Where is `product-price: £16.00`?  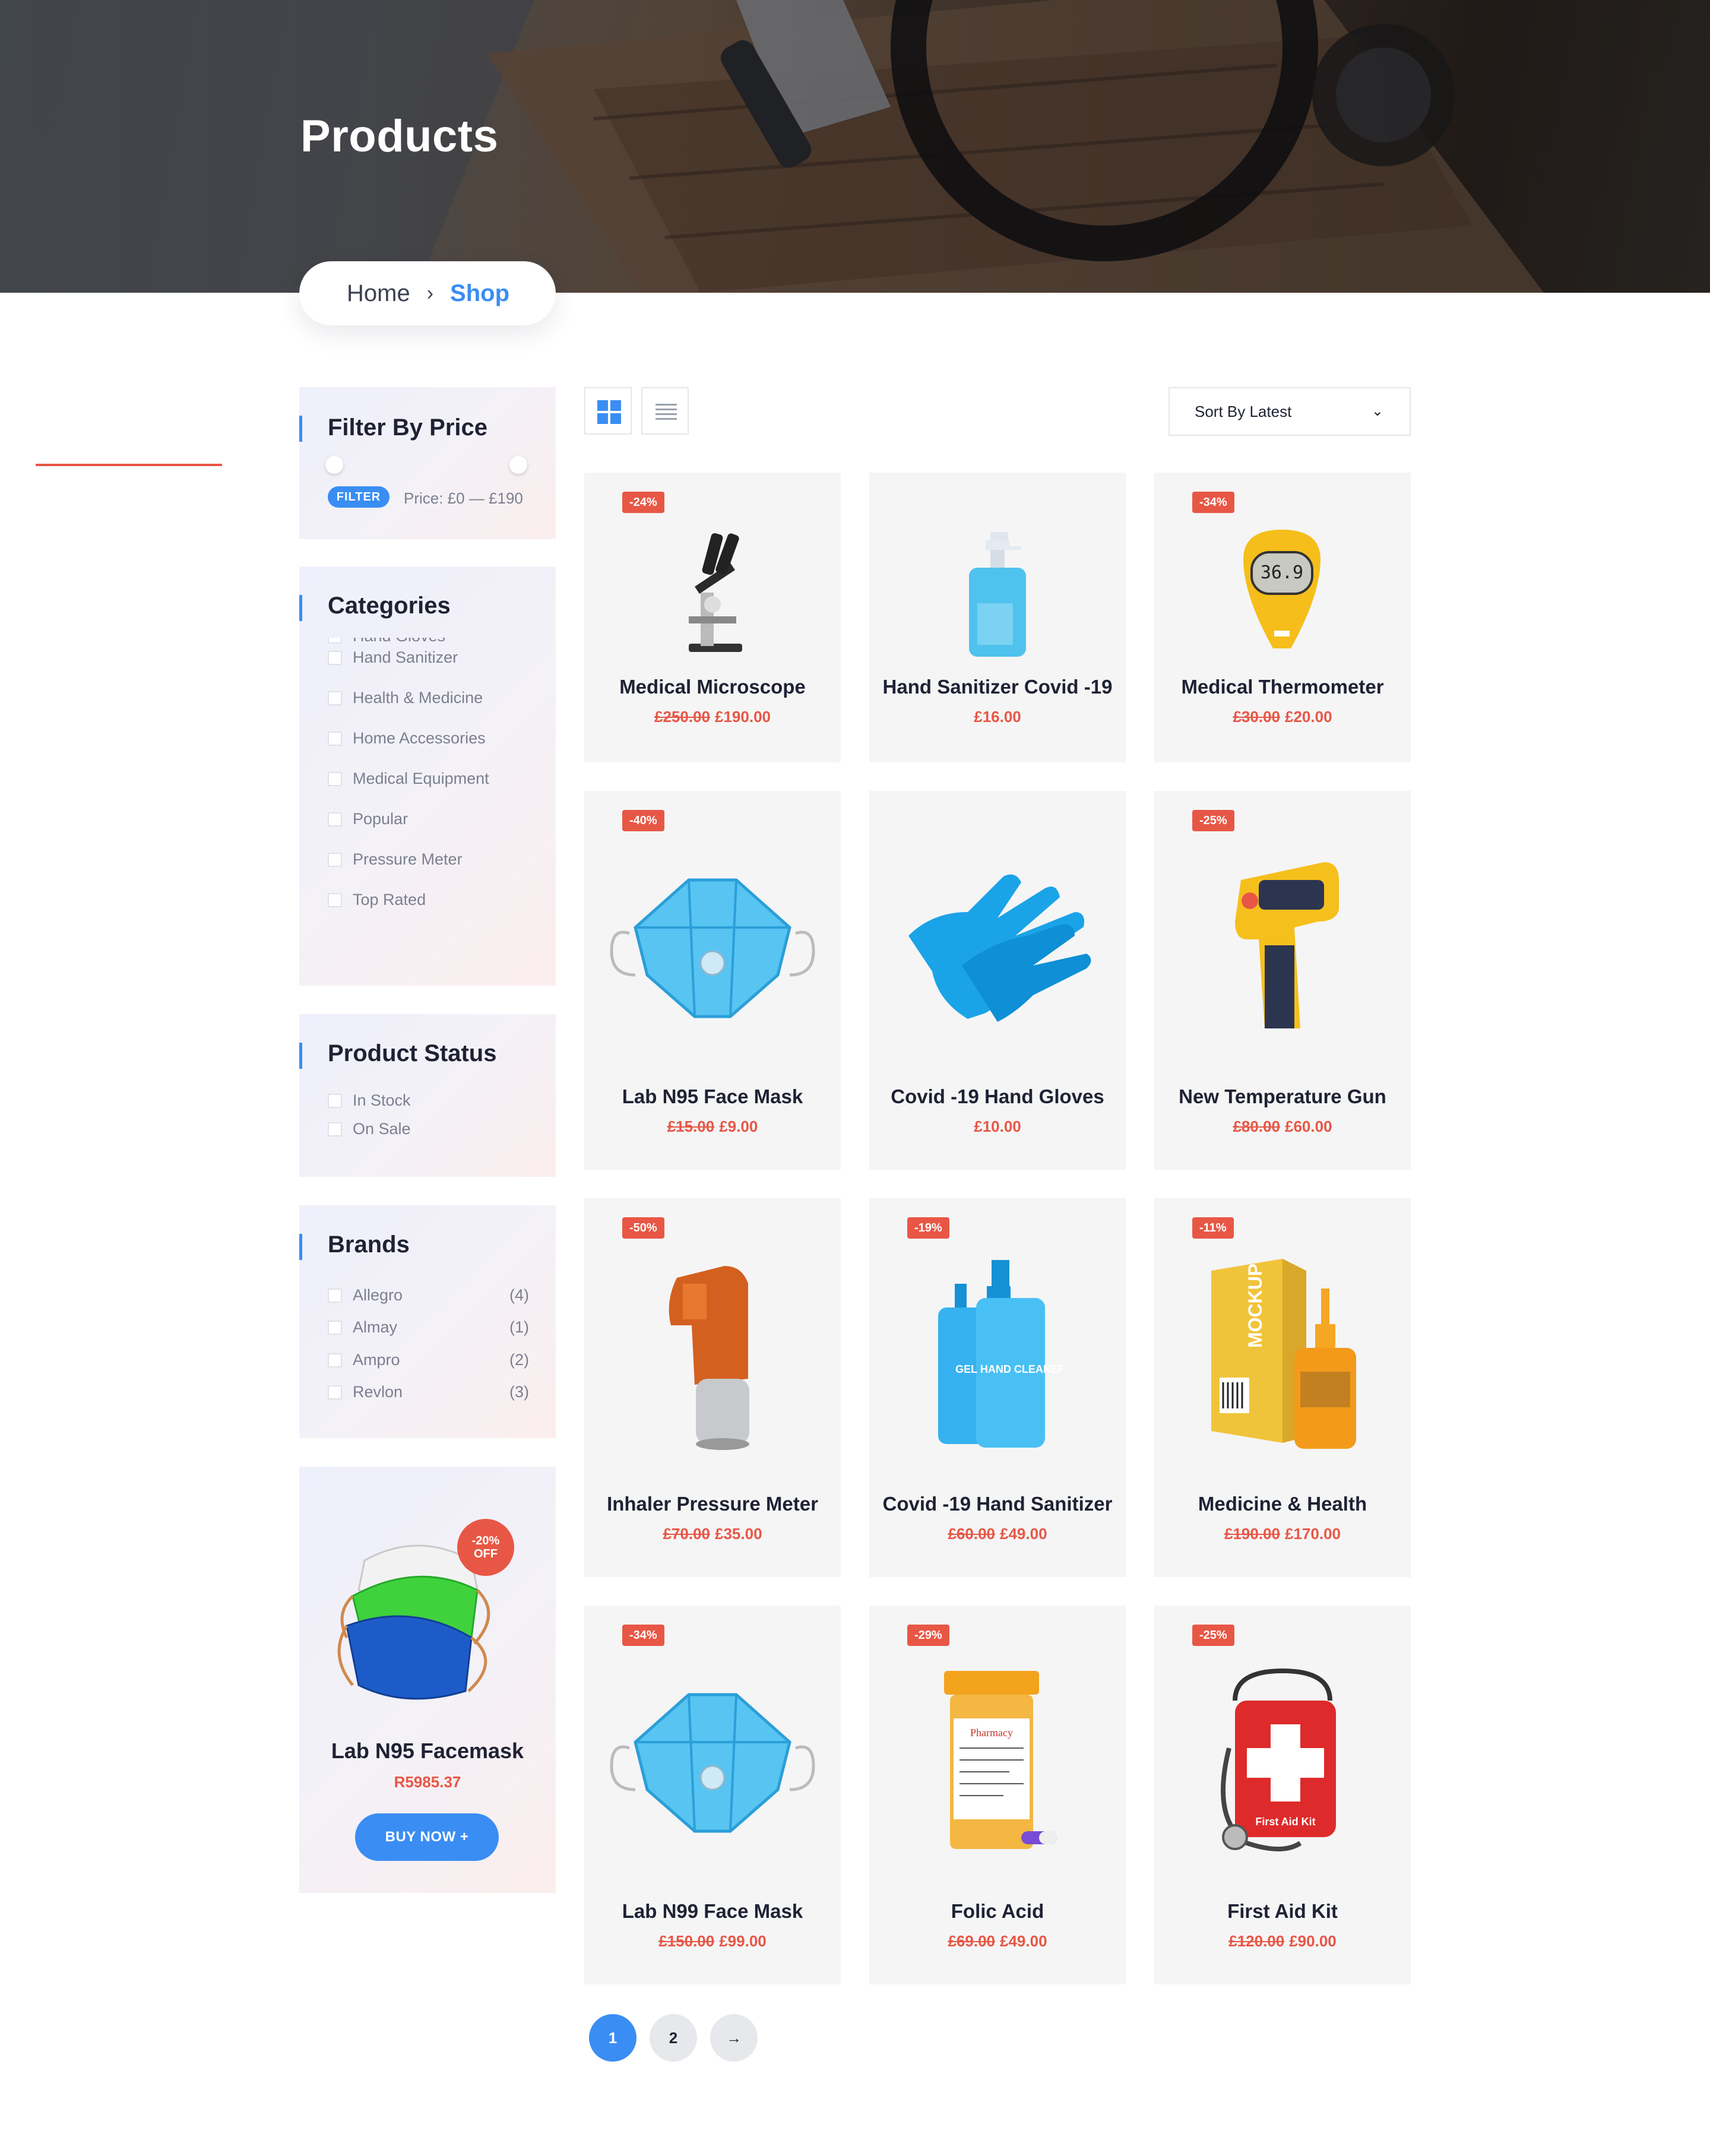 product-price: £16.00 is located at coordinates (997, 717).